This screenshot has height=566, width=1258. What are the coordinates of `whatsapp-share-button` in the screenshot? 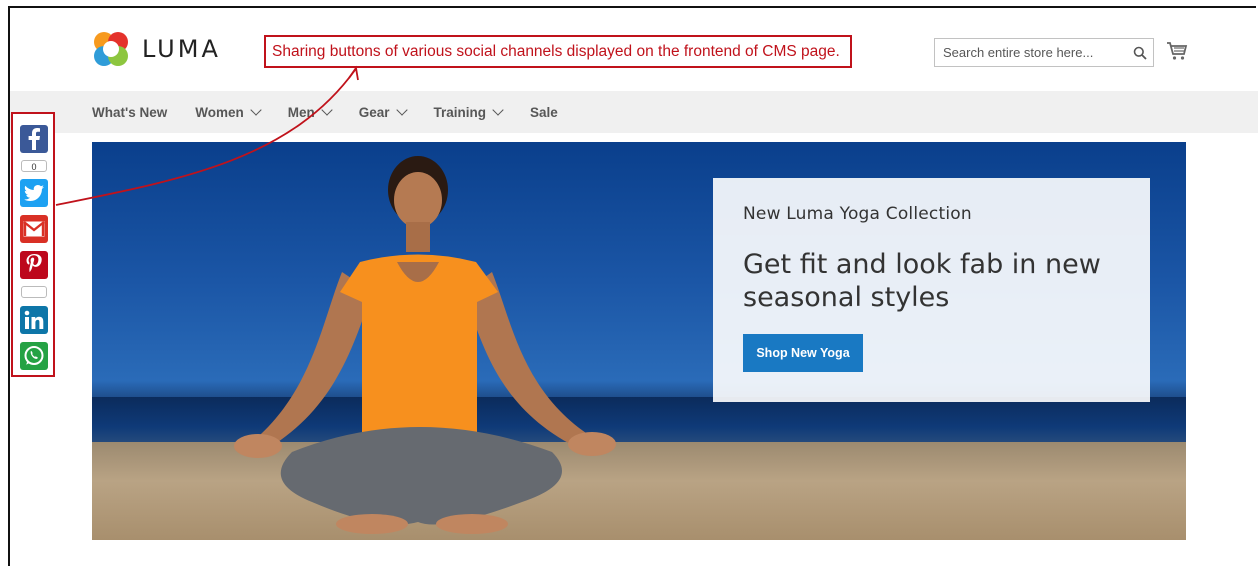 It's located at (34, 356).